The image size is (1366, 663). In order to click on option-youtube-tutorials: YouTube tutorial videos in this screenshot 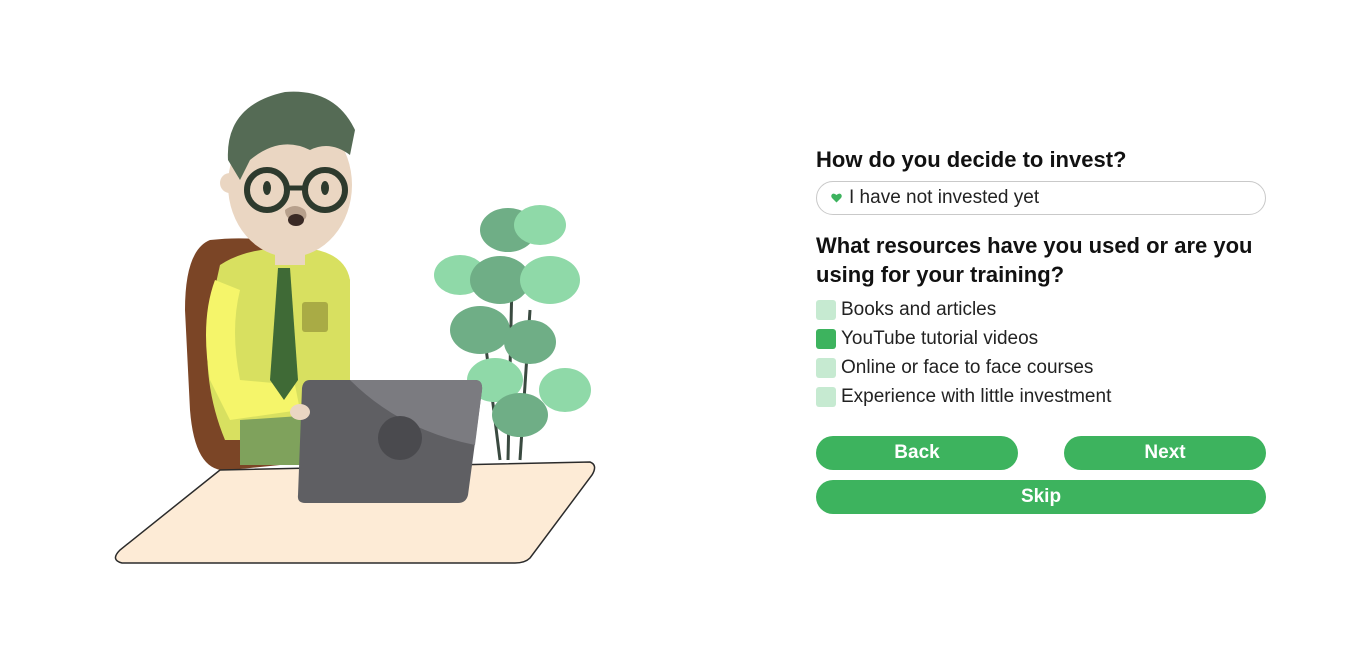, I will do `click(1041, 338)`.